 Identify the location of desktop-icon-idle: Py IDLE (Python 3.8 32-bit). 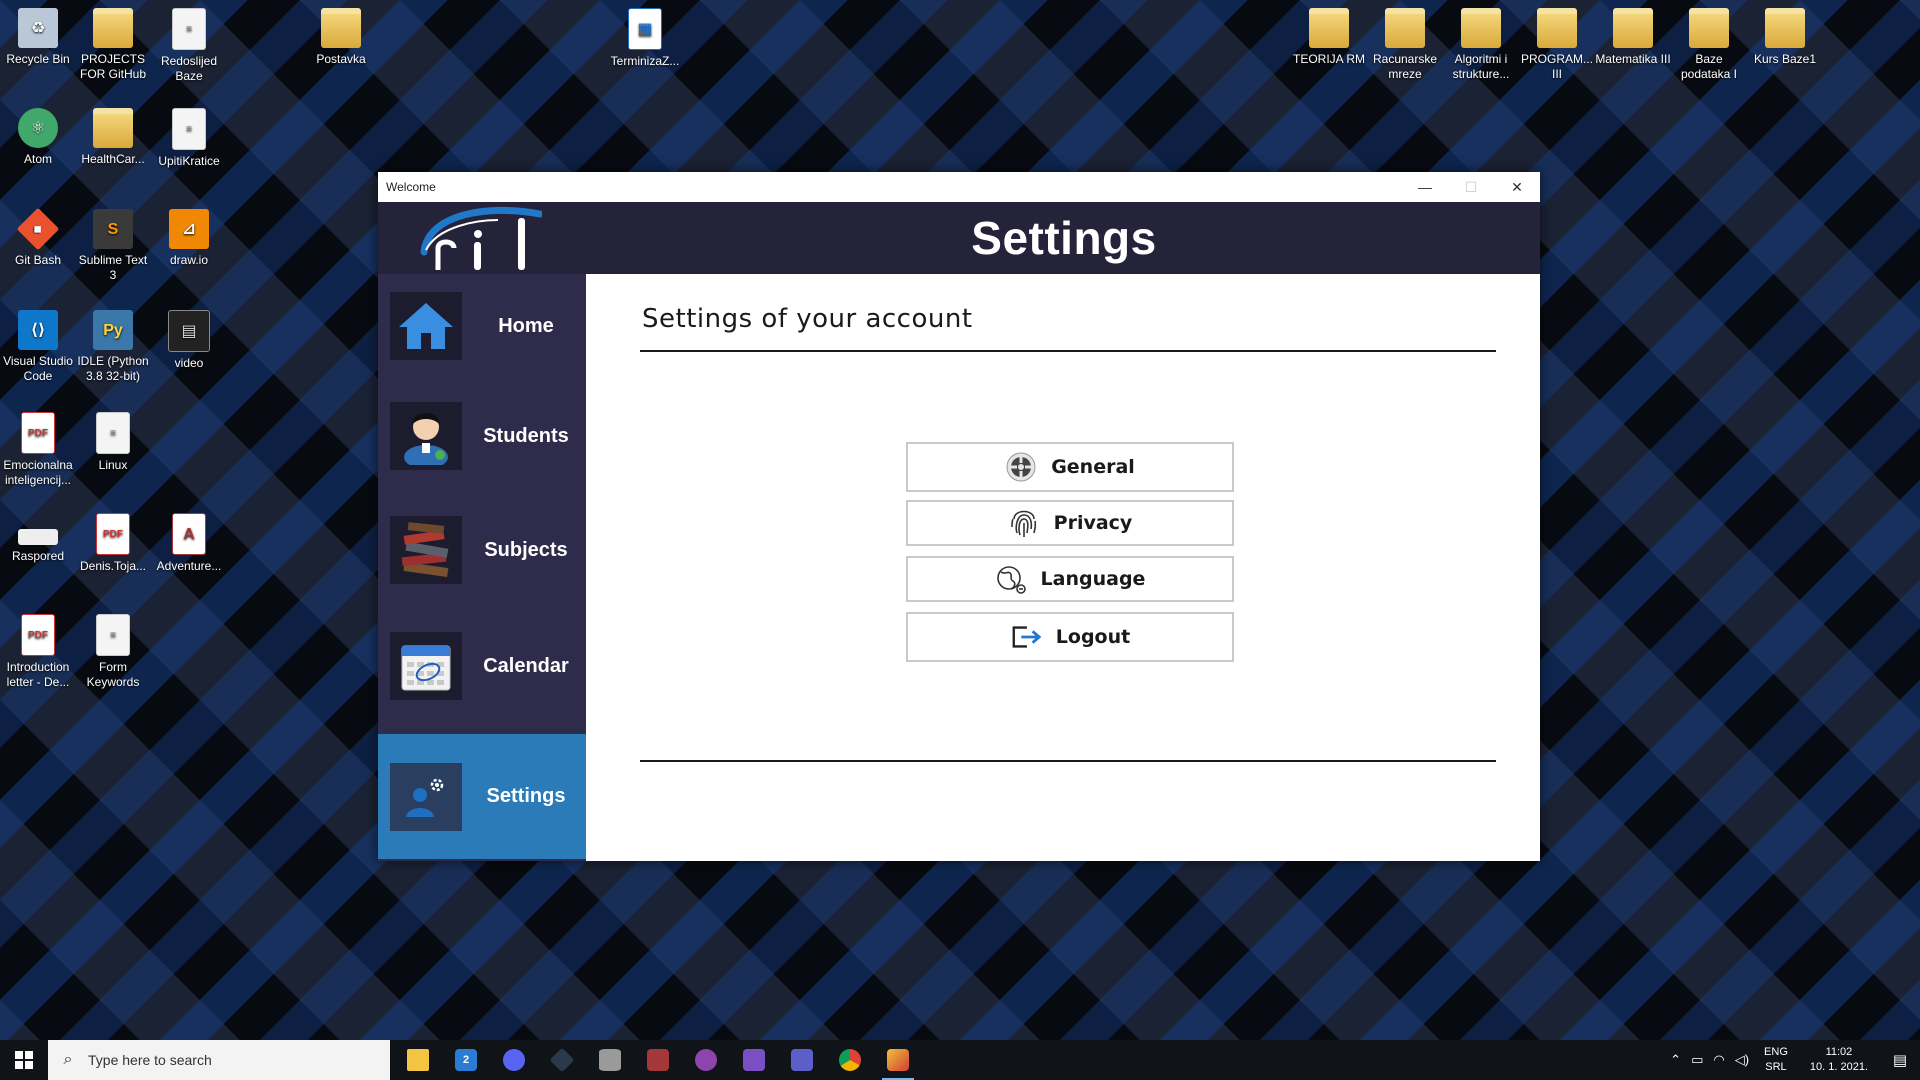
(113, 347).